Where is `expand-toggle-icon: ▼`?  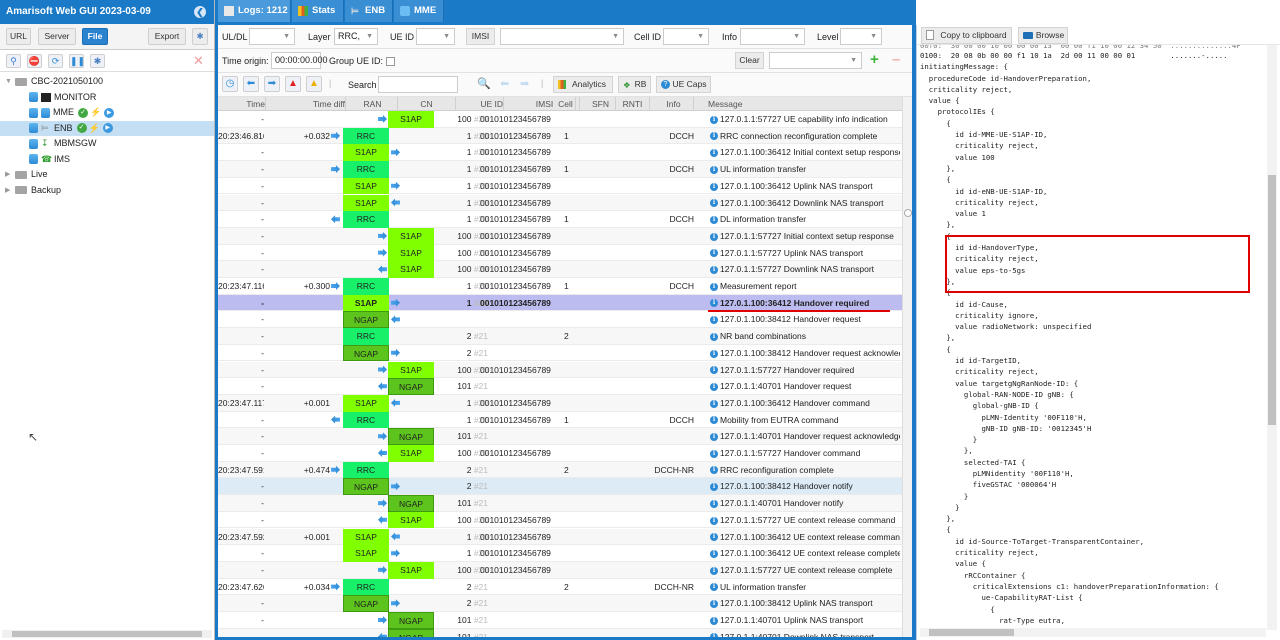 expand-toggle-icon: ▼ is located at coordinates (8, 82).